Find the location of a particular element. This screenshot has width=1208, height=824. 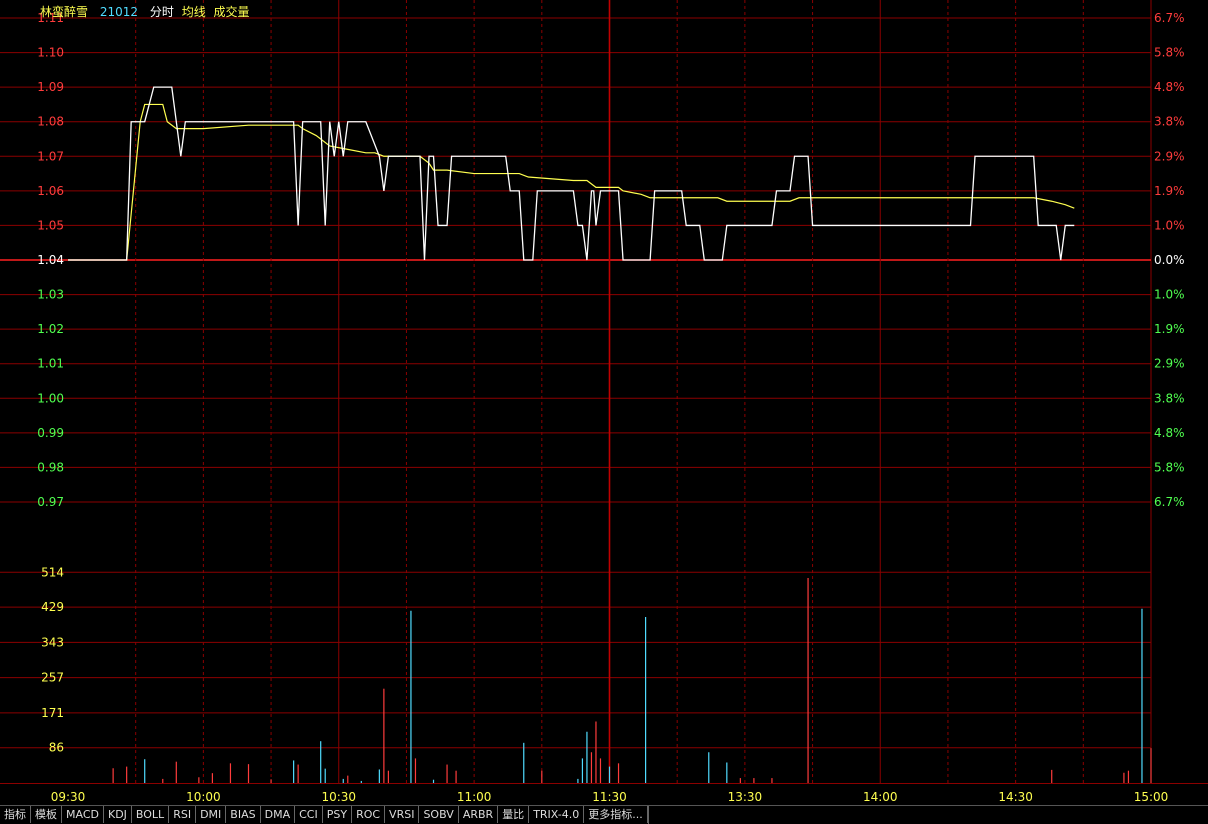

time-tick-label: 14:30 is located at coordinates (1015, 797).